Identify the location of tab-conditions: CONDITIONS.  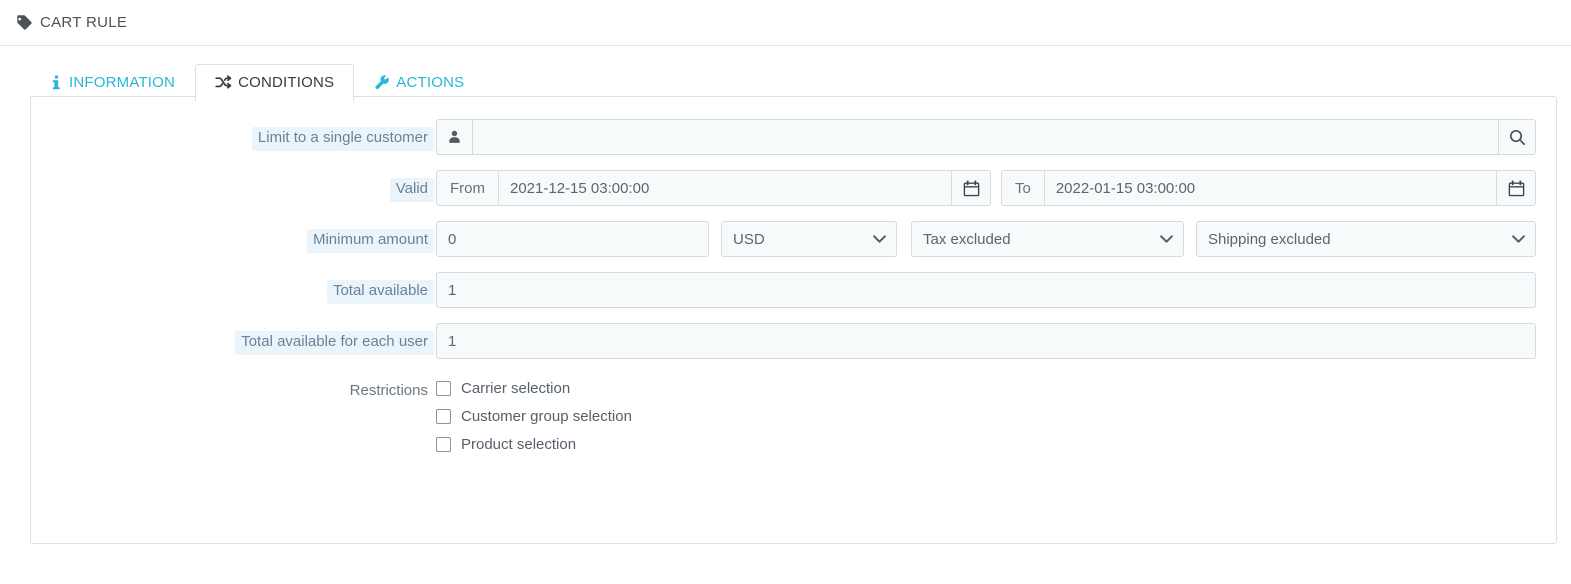
(275, 83).